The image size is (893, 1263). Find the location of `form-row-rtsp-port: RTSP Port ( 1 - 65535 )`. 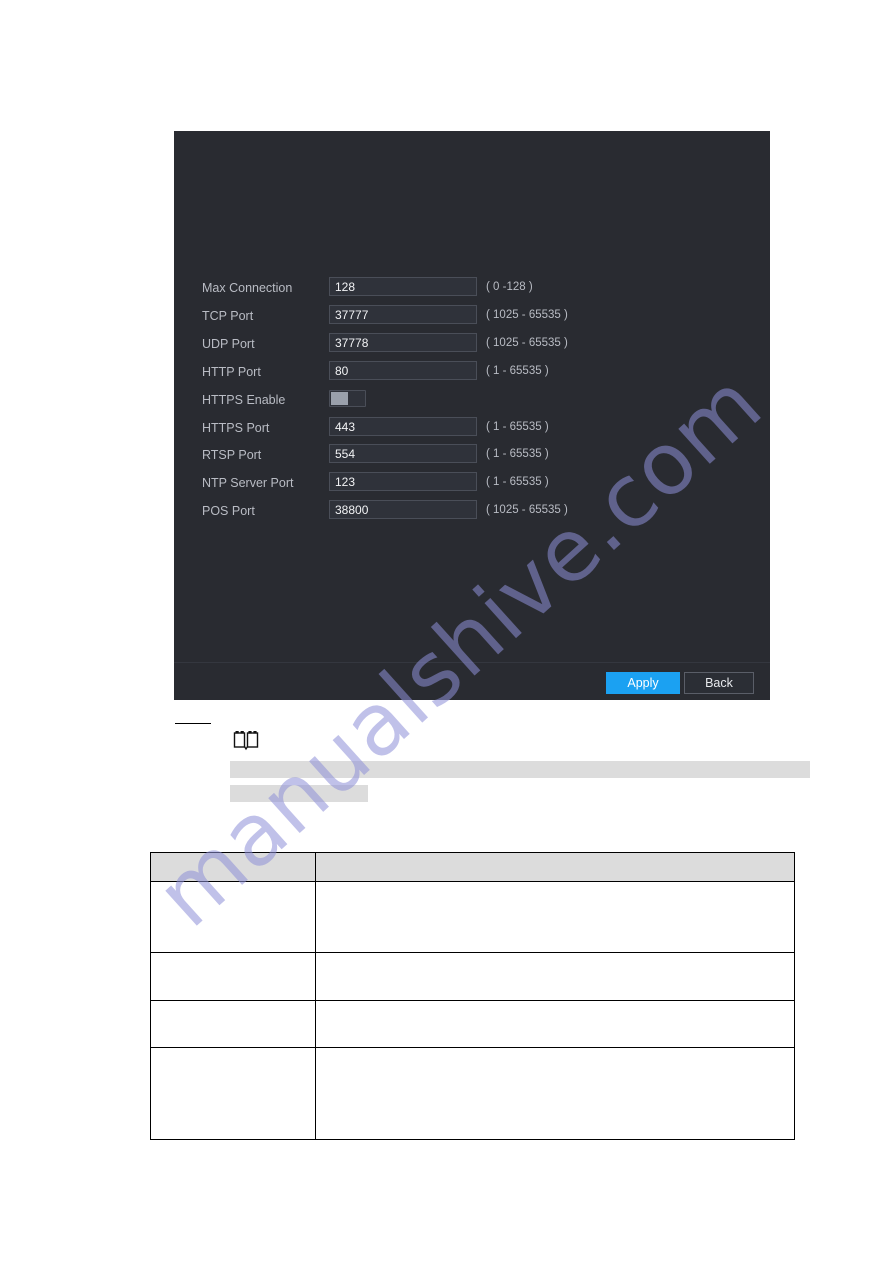

form-row-rtsp-port: RTSP Port ( 1 - 65535 ) is located at coordinates (472, 455).